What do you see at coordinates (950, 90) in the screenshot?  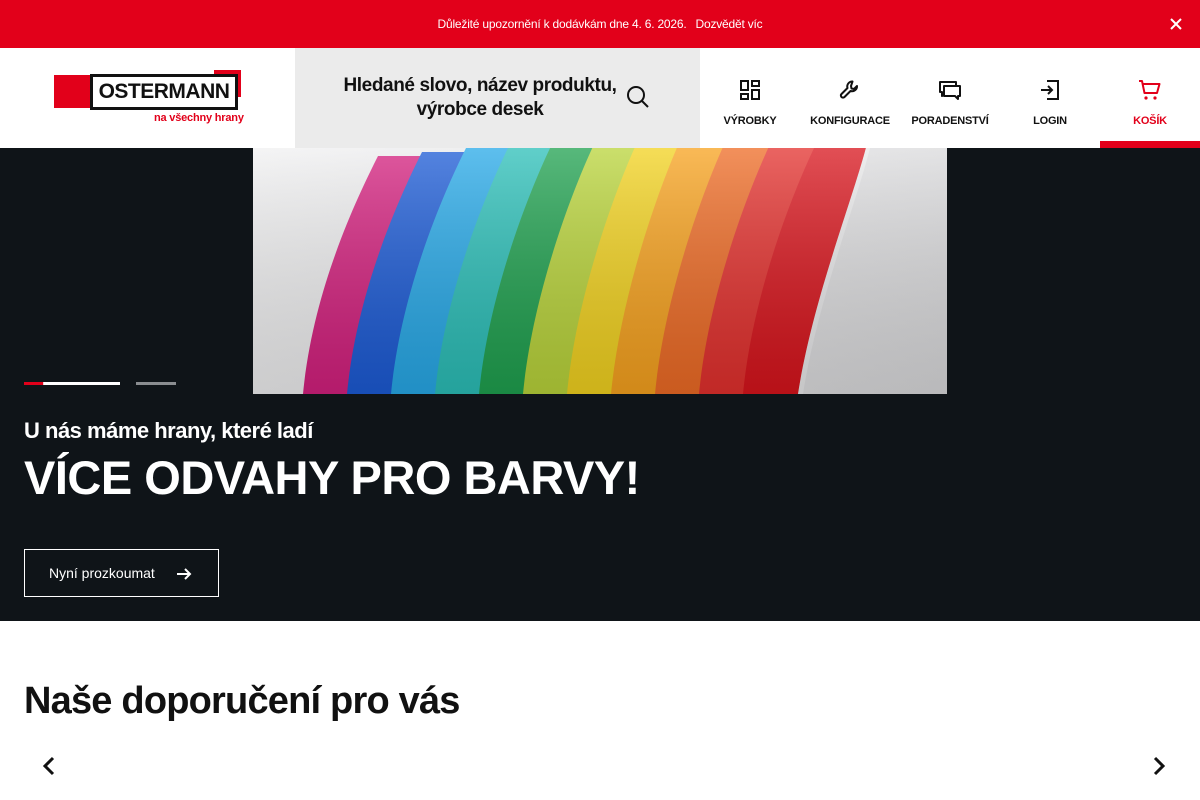 I see `chat-icon` at bounding box center [950, 90].